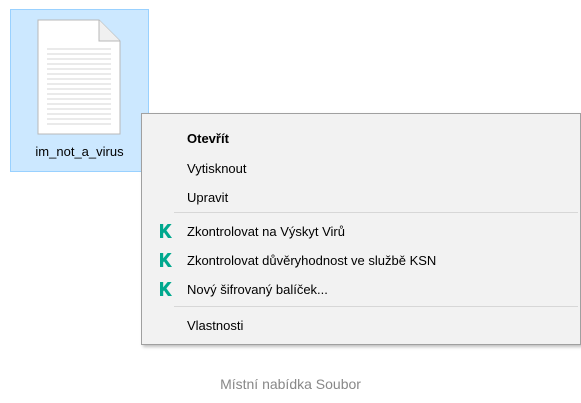  I want to click on file-item: im_not_a_virus, so click(79, 90).